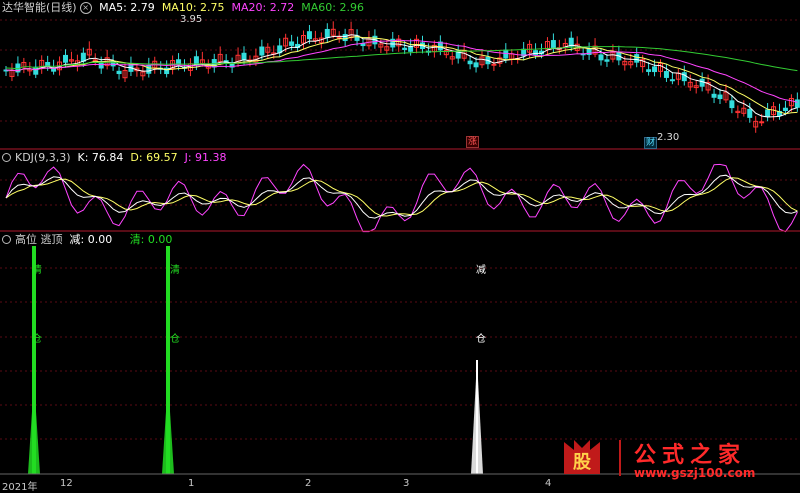 This screenshot has width=800, height=493. Describe the element at coordinates (481, 270) in the screenshot. I see `signal-label-top: 减` at that location.